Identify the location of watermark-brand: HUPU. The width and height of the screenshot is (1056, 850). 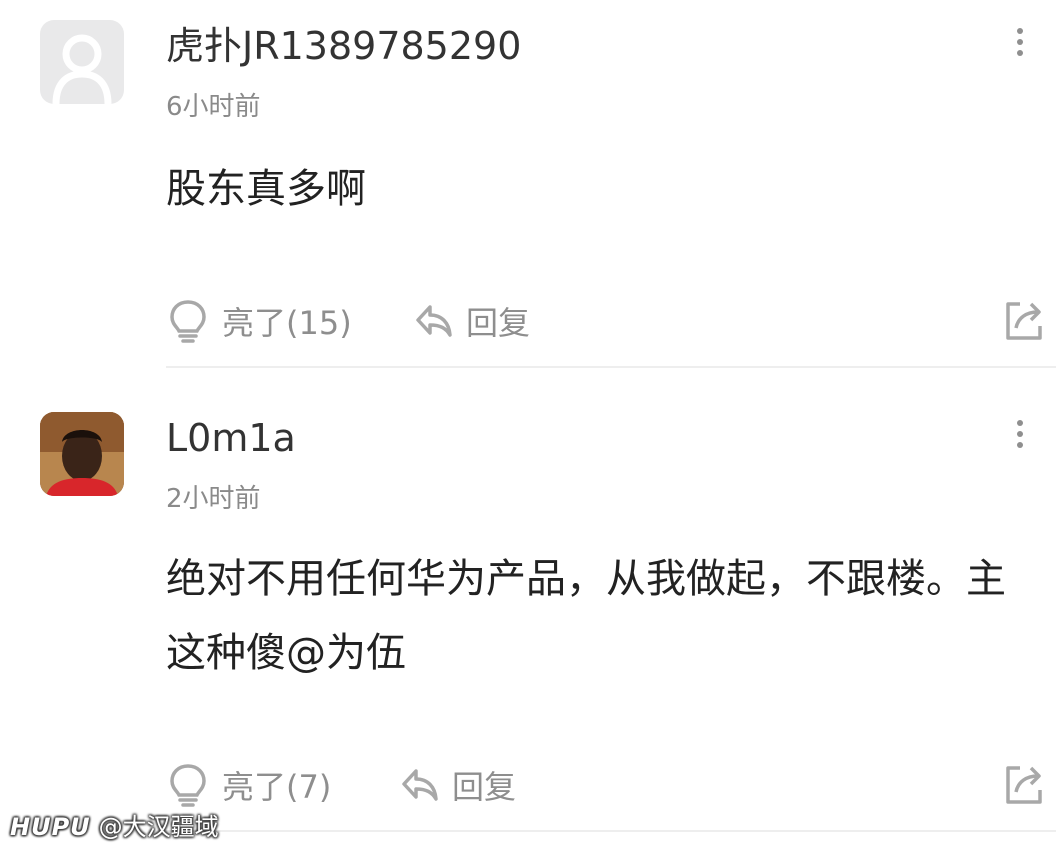
(50, 827).